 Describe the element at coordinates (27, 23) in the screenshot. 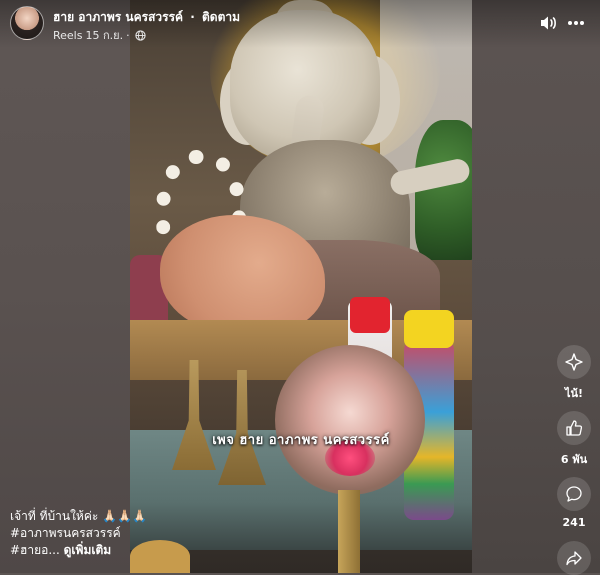

I see `avatar` at that location.